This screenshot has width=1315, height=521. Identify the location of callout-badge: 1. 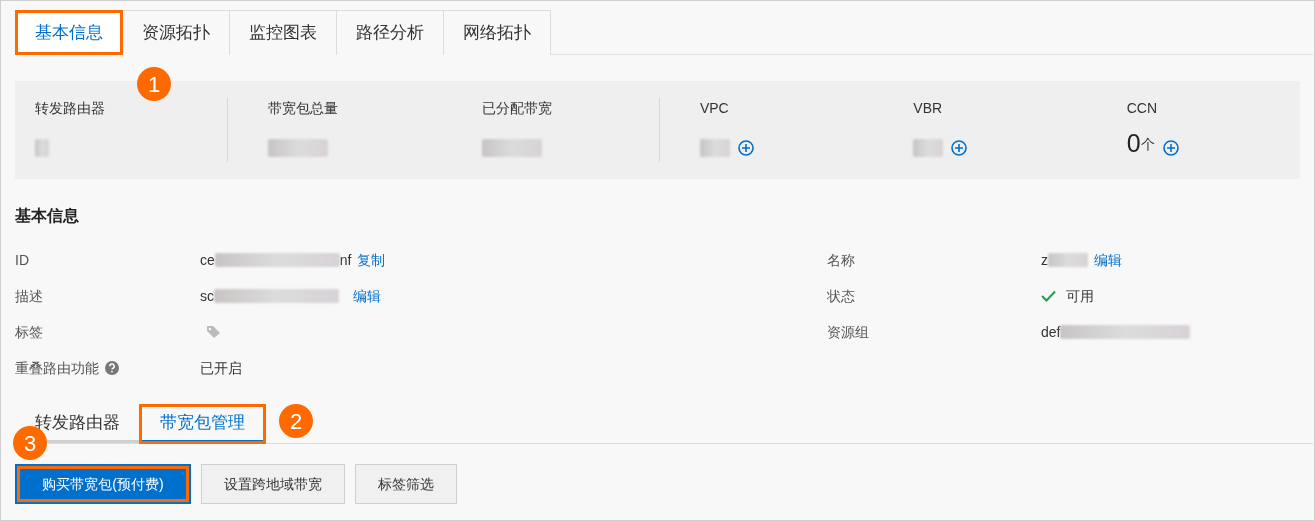
(154, 84).